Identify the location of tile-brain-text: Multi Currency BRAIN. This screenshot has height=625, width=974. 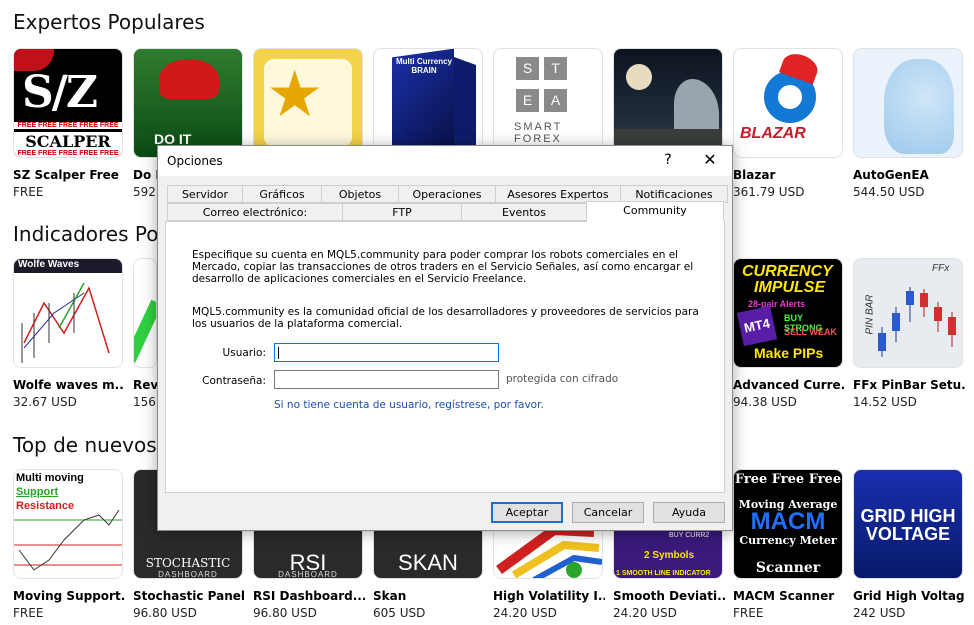
(423, 66).